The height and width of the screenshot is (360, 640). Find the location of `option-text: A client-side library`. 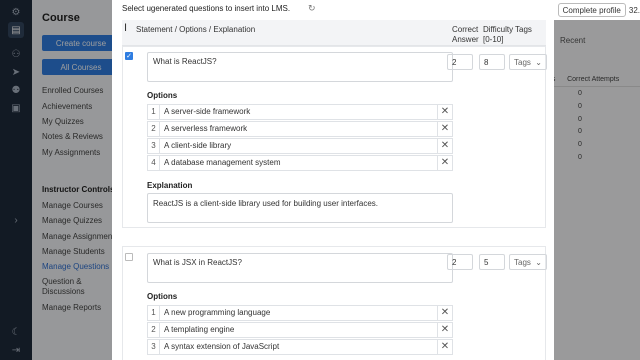

option-text: A client-side library is located at coordinates (299, 146).